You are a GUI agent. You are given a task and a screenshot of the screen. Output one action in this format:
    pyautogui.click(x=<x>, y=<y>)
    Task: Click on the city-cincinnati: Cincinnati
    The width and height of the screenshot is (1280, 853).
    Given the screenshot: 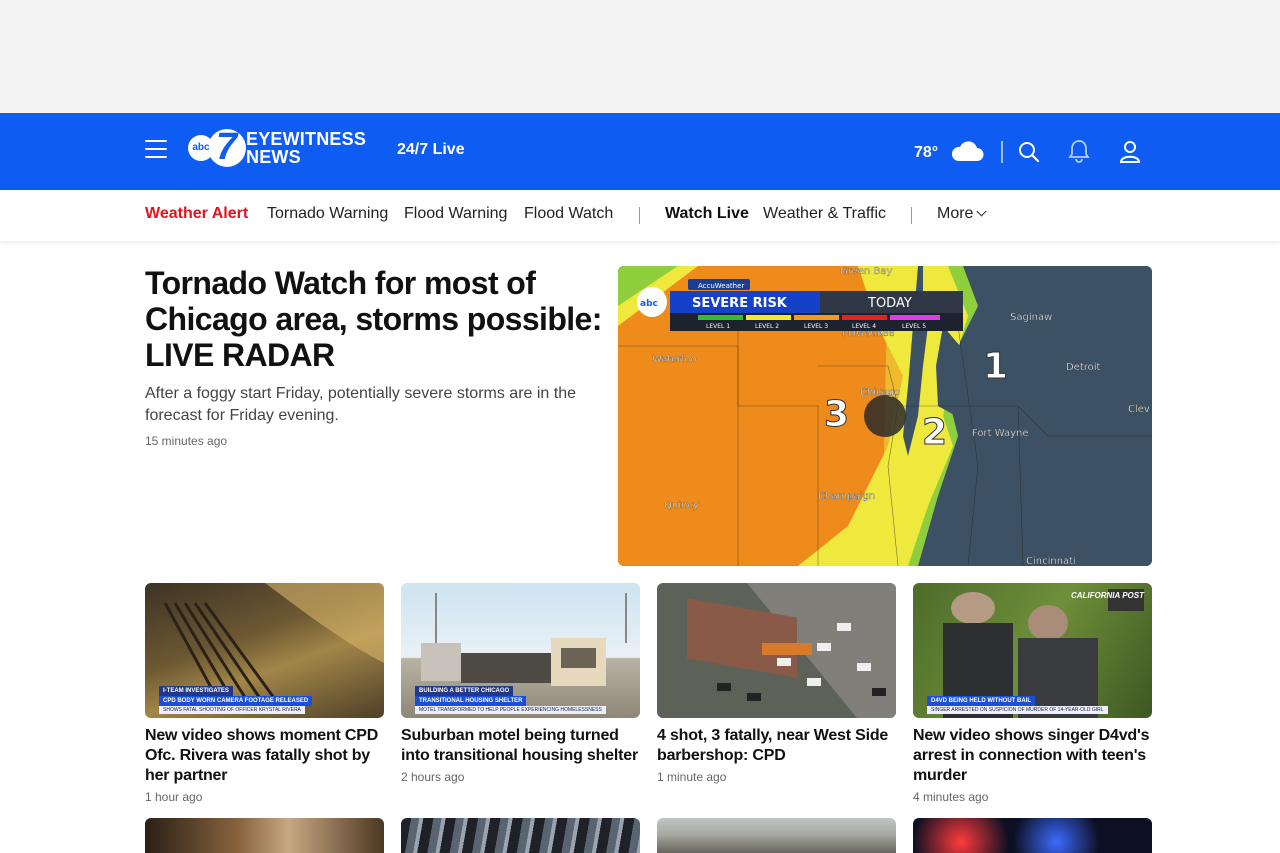 What is the action you would take?
    pyautogui.click(x=1051, y=561)
    